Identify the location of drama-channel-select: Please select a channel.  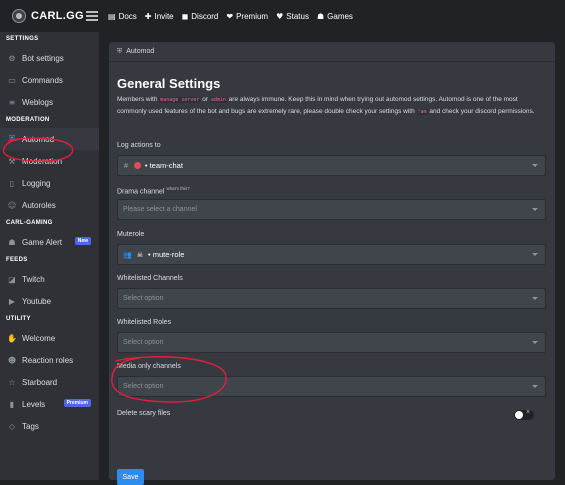
(331, 209).